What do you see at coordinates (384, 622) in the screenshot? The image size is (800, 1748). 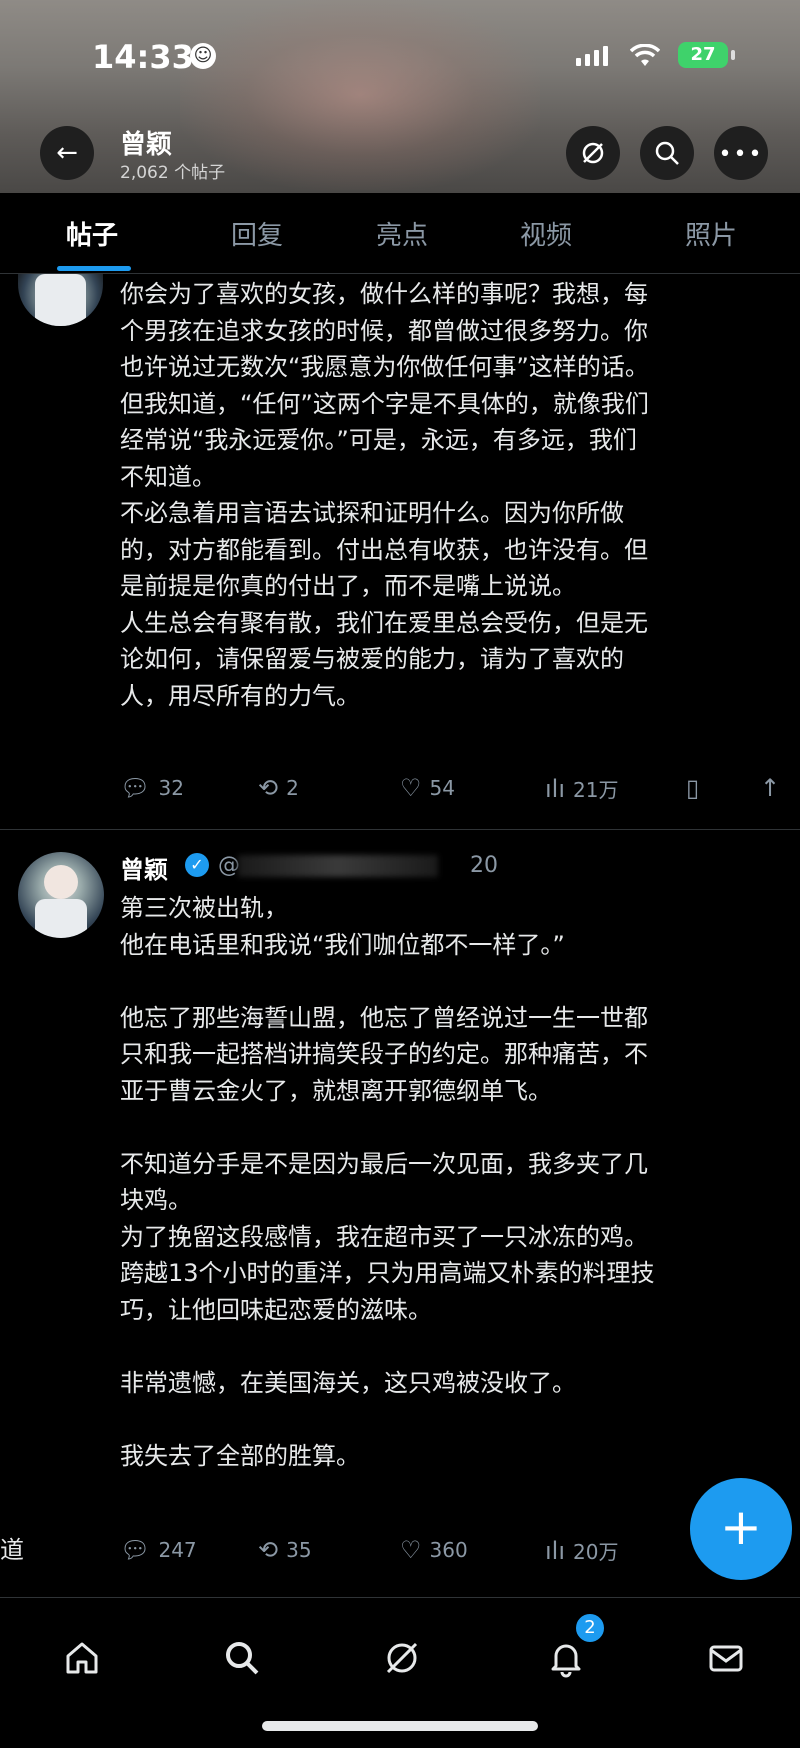 I see `post-line: 人生总会有聚有散，我们在爱里总会受伤，但是无` at bounding box center [384, 622].